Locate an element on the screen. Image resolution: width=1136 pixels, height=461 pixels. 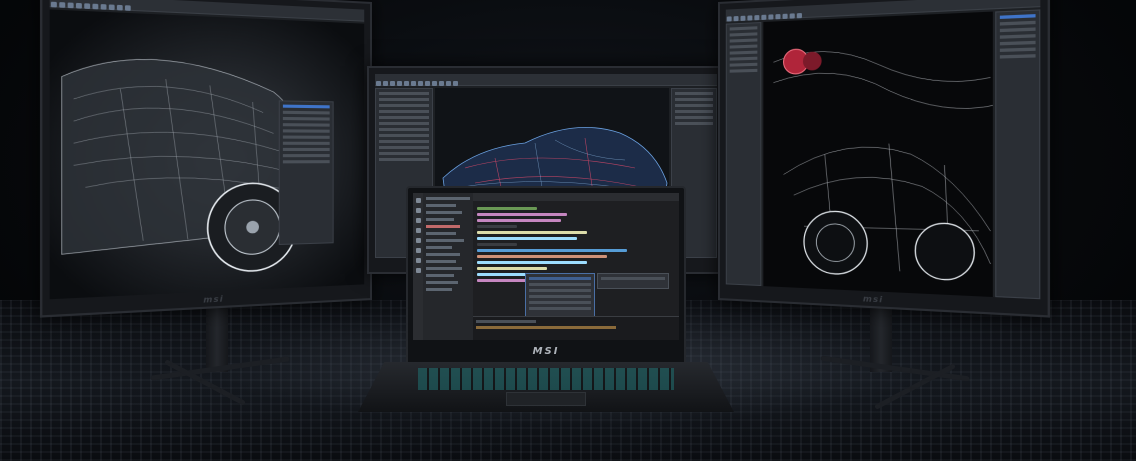
wireframe-viewport is located at coordinates (878, 154).